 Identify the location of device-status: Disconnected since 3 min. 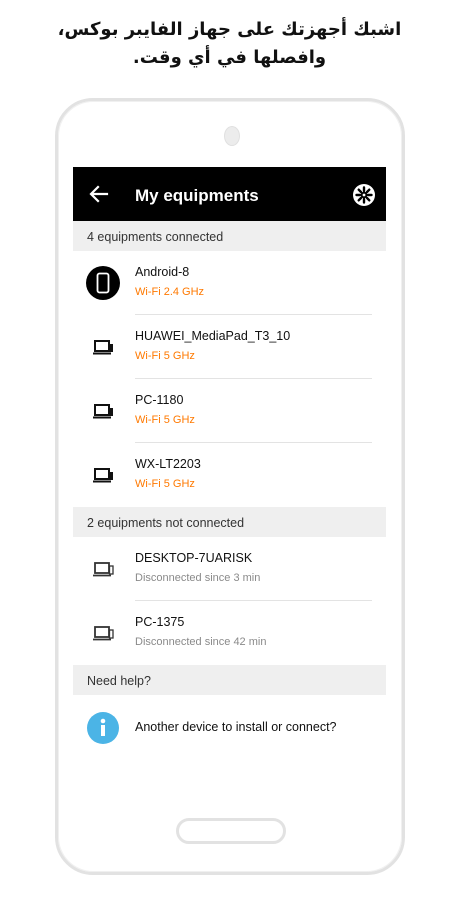
(198, 578).